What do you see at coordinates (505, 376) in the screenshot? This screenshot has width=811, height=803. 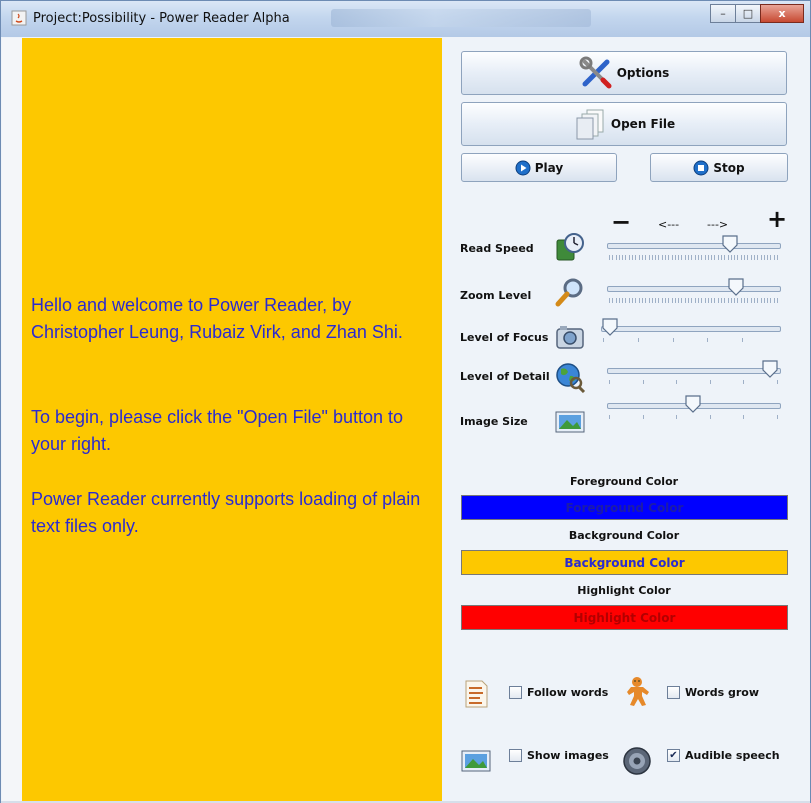 I see `level-of-detail-label: Level of Detail` at bounding box center [505, 376].